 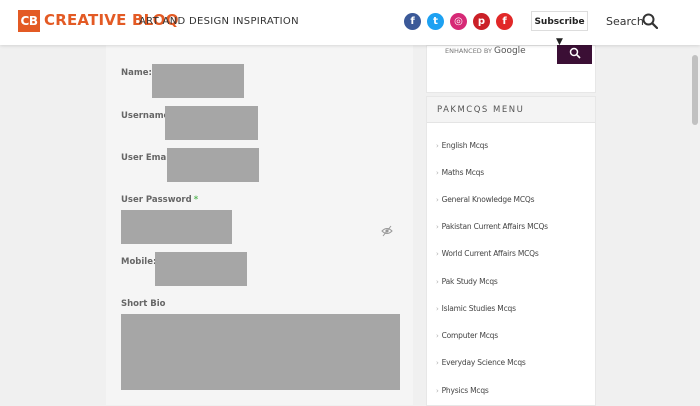 I want to click on bio-textarea, so click(x=260, y=352).